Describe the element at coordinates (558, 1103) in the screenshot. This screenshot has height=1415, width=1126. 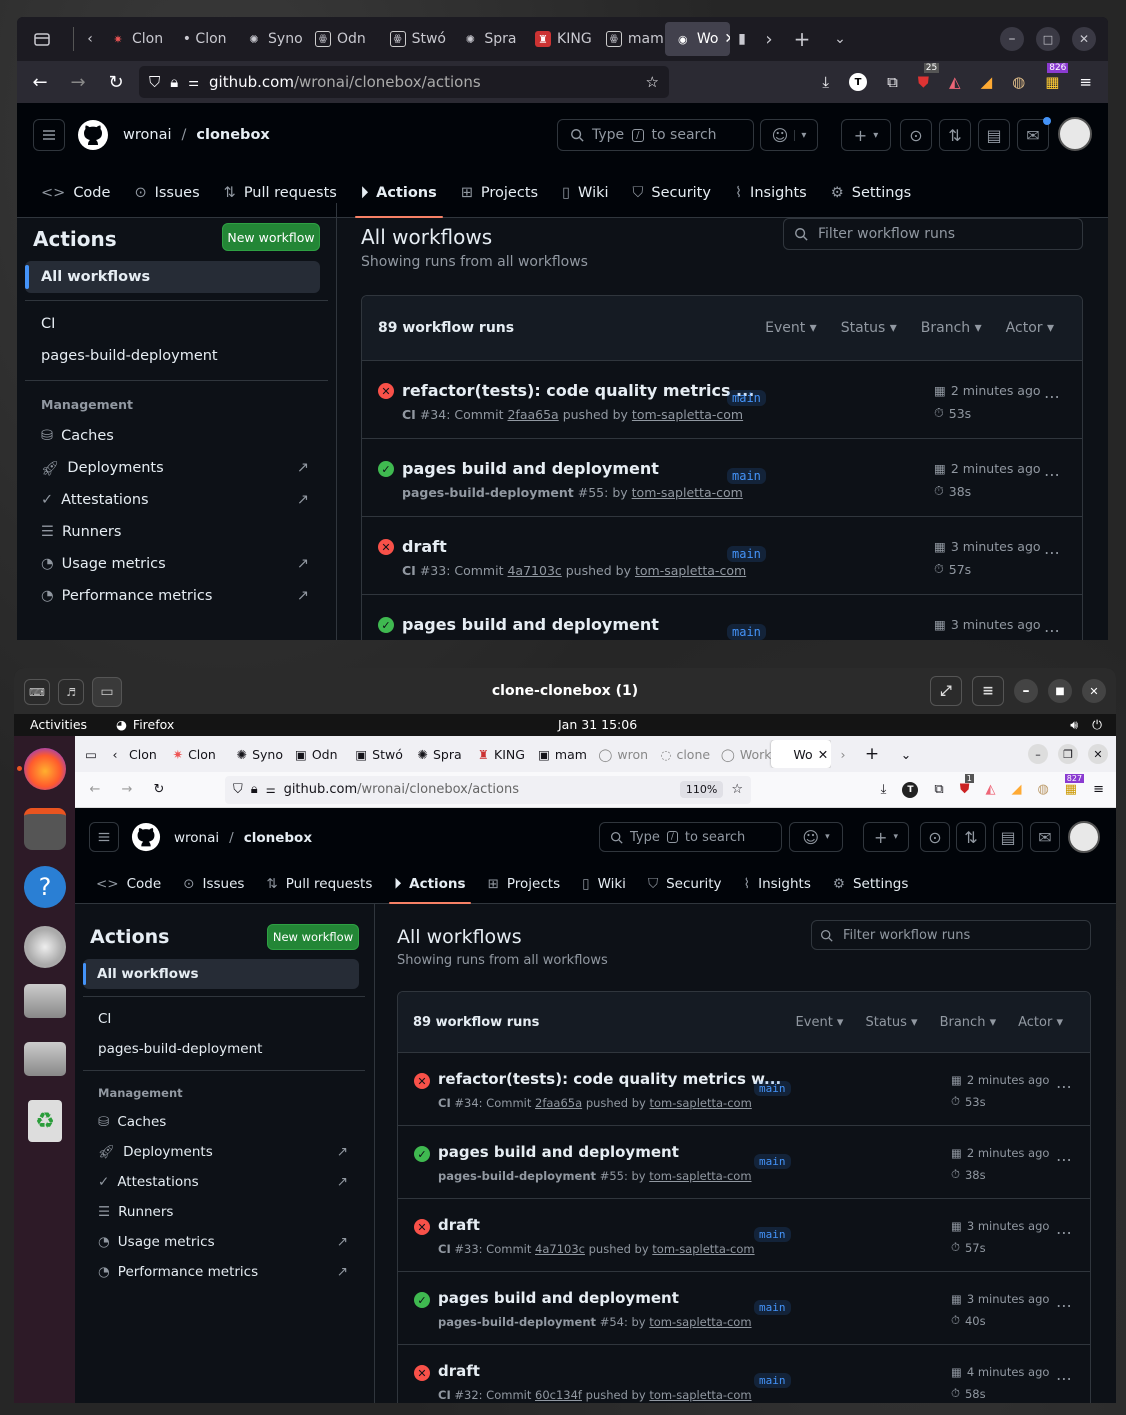
I see `commit-link: 2faa65a` at that location.